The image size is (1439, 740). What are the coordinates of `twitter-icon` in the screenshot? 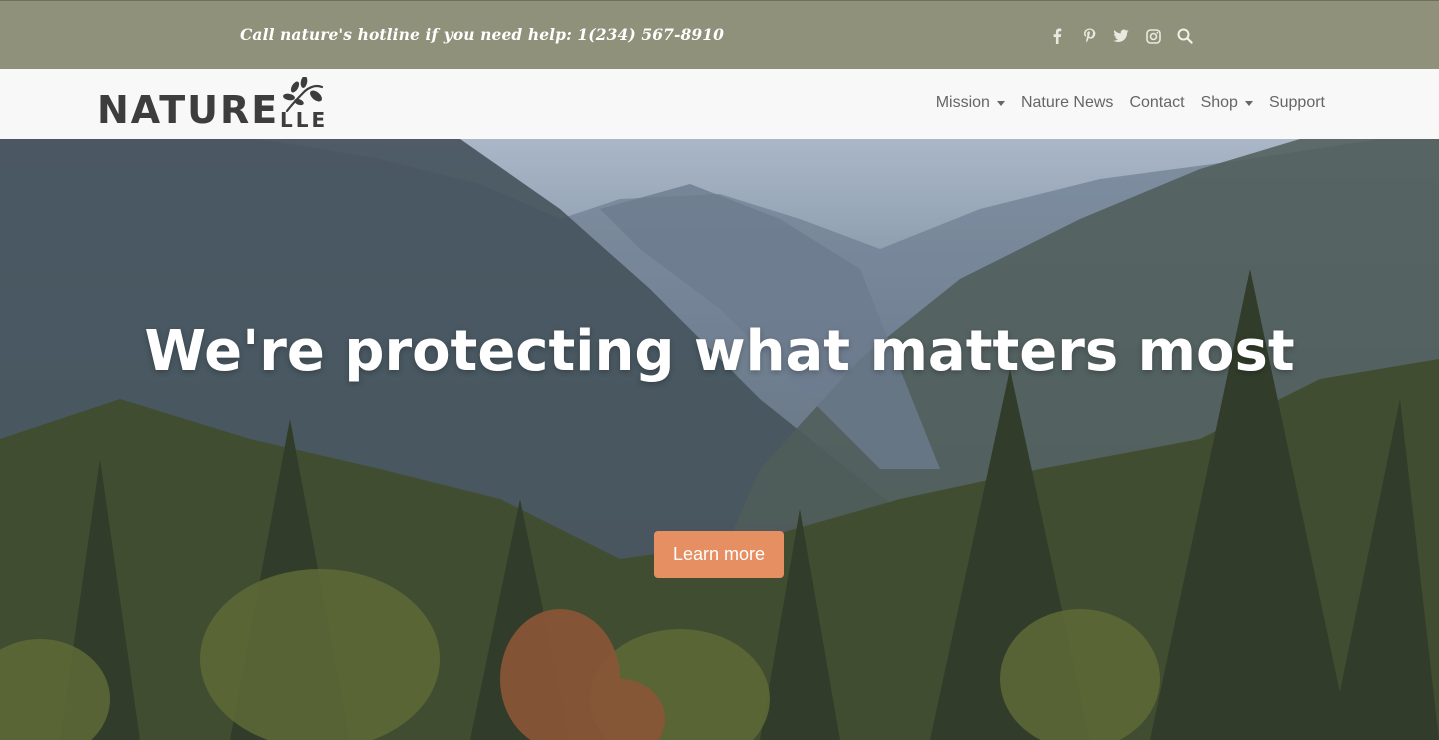 It's located at (1121, 36).